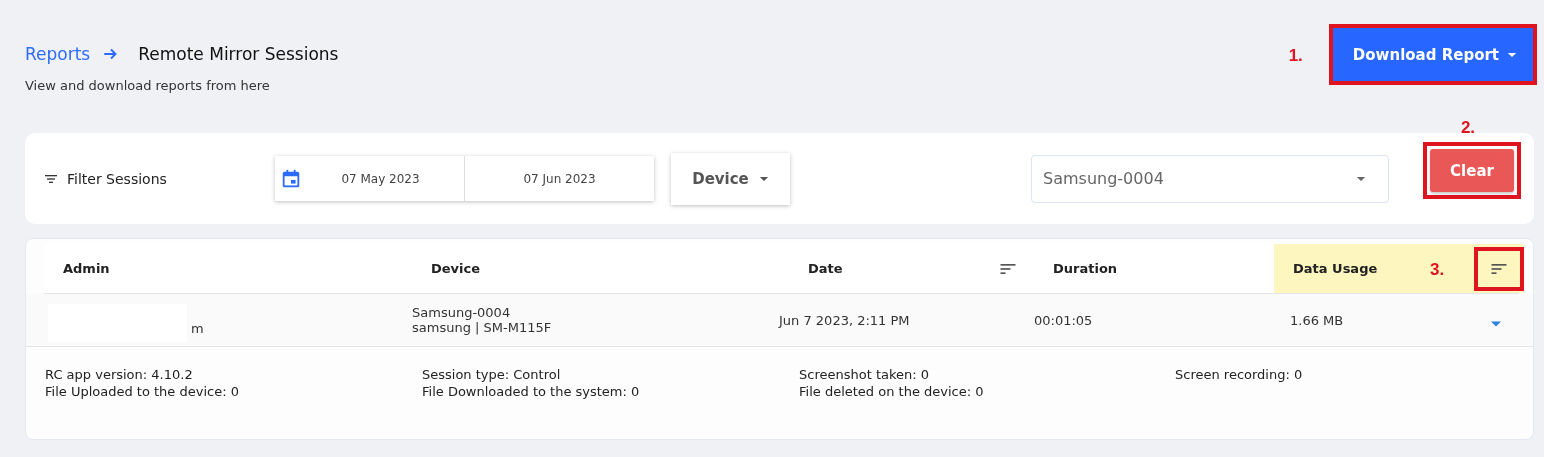  What do you see at coordinates (1472, 170) in the screenshot?
I see `clear-button: Clear` at bounding box center [1472, 170].